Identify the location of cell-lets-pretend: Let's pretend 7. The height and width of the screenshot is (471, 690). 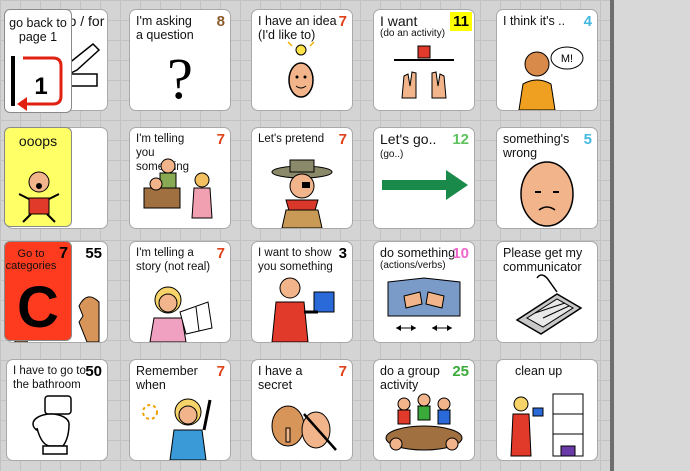
(302, 178).